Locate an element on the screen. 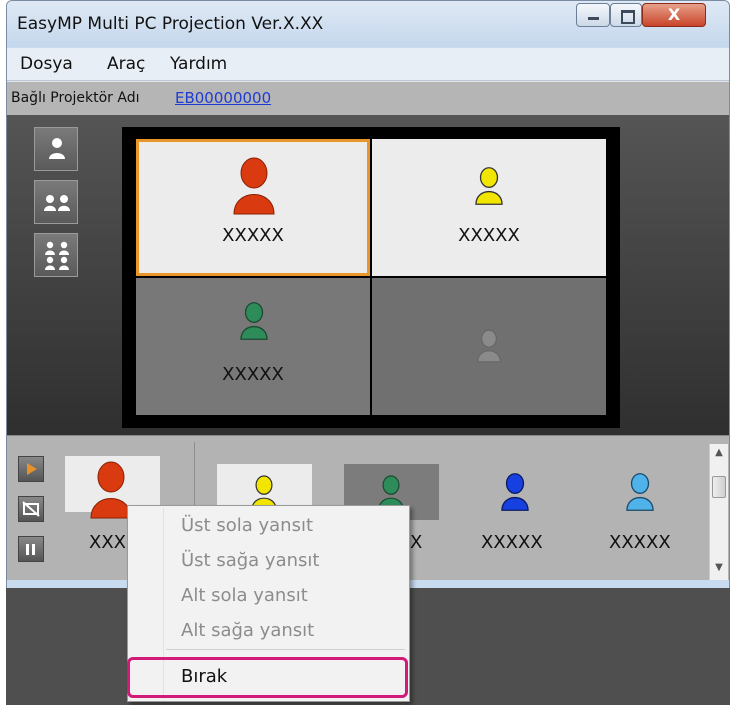 This screenshot has height=705, width=740. stop-display-button is located at coordinates (31, 509).